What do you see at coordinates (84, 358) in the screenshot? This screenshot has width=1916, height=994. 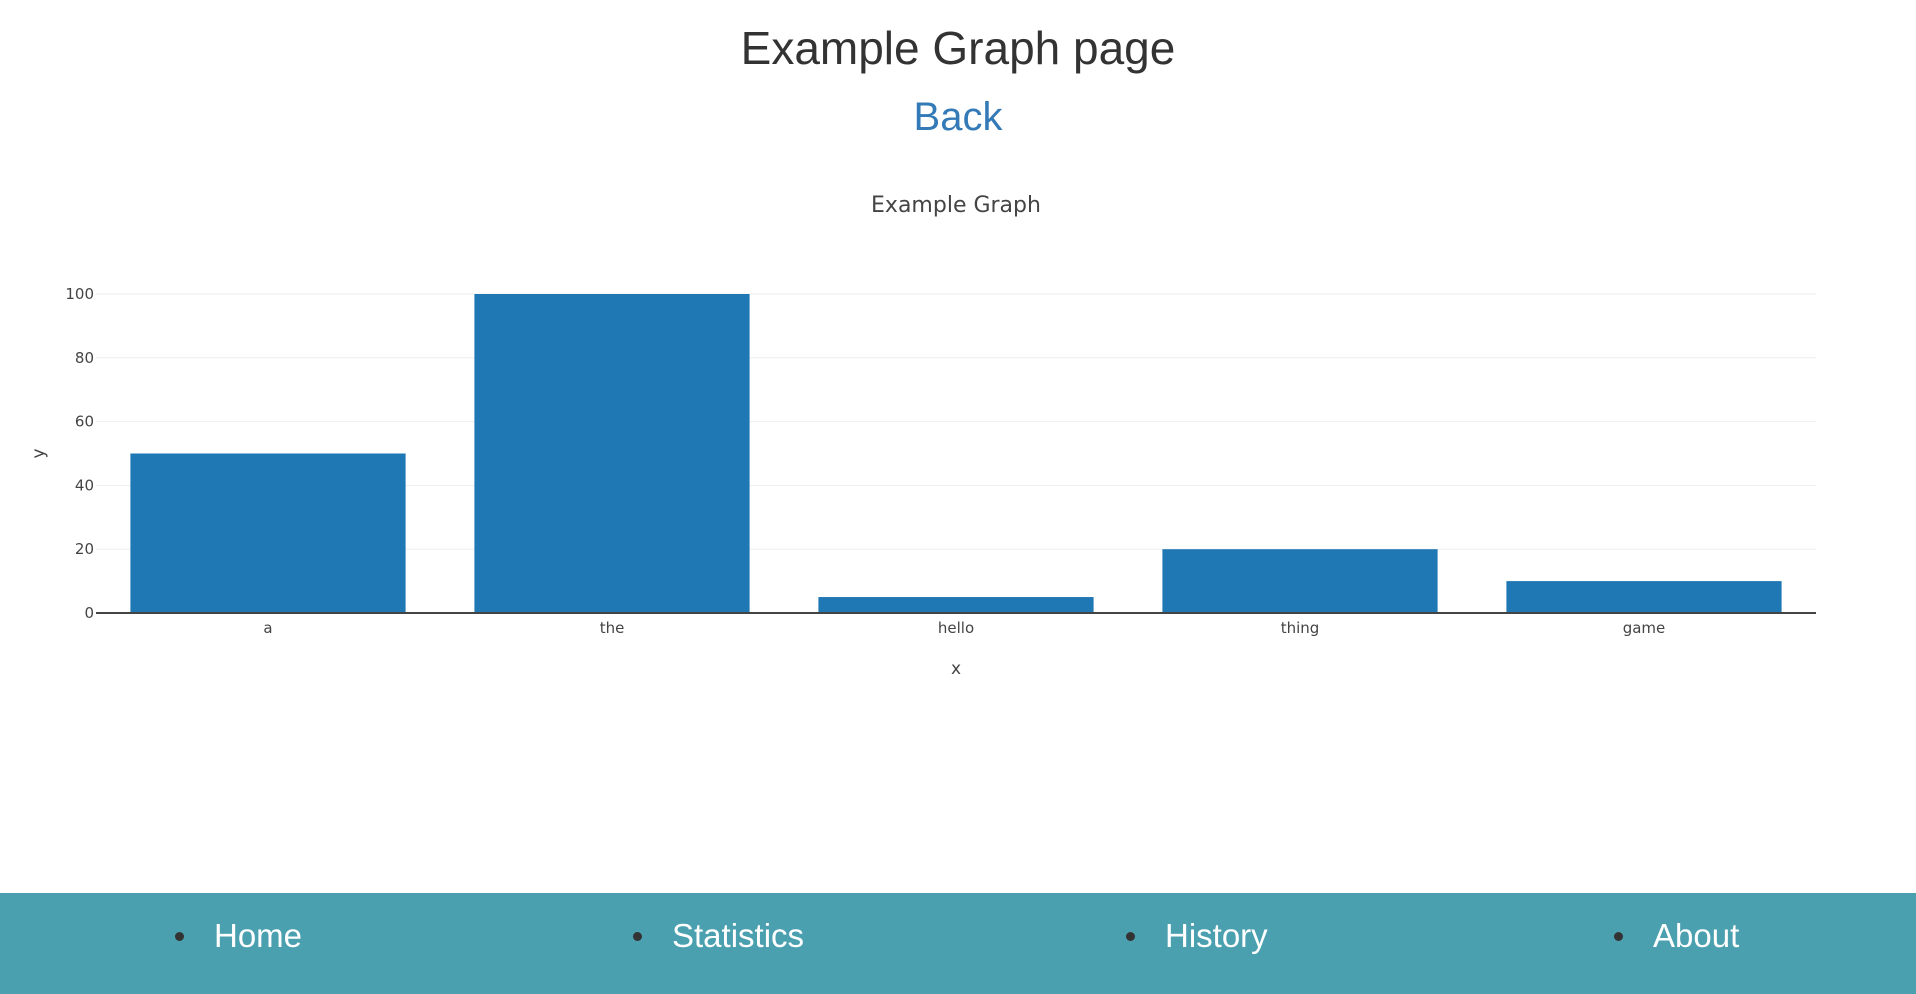 I see `y-tick-label: 80` at bounding box center [84, 358].